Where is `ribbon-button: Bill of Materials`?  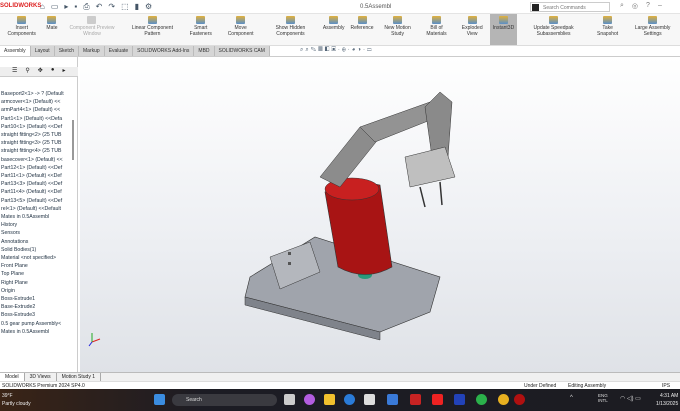 ribbon-button: Bill of Materials is located at coordinates (437, 29).